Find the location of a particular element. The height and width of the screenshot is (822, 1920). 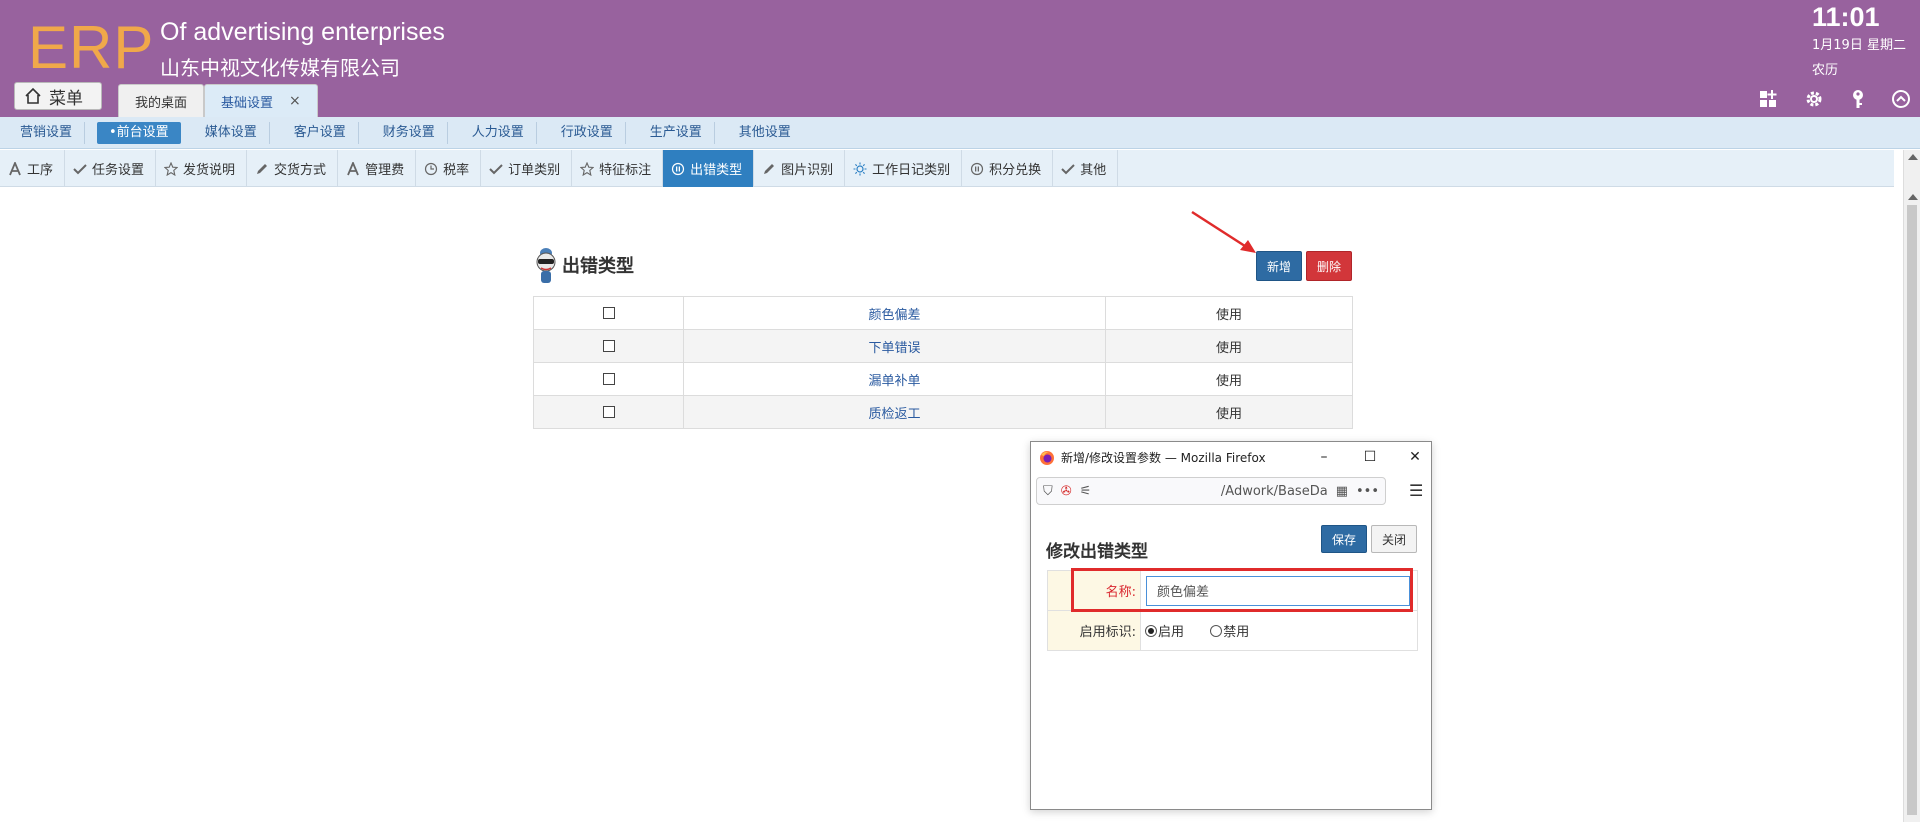

table-row: 颜色偏差 使用 is located at coordinates (943, 313).